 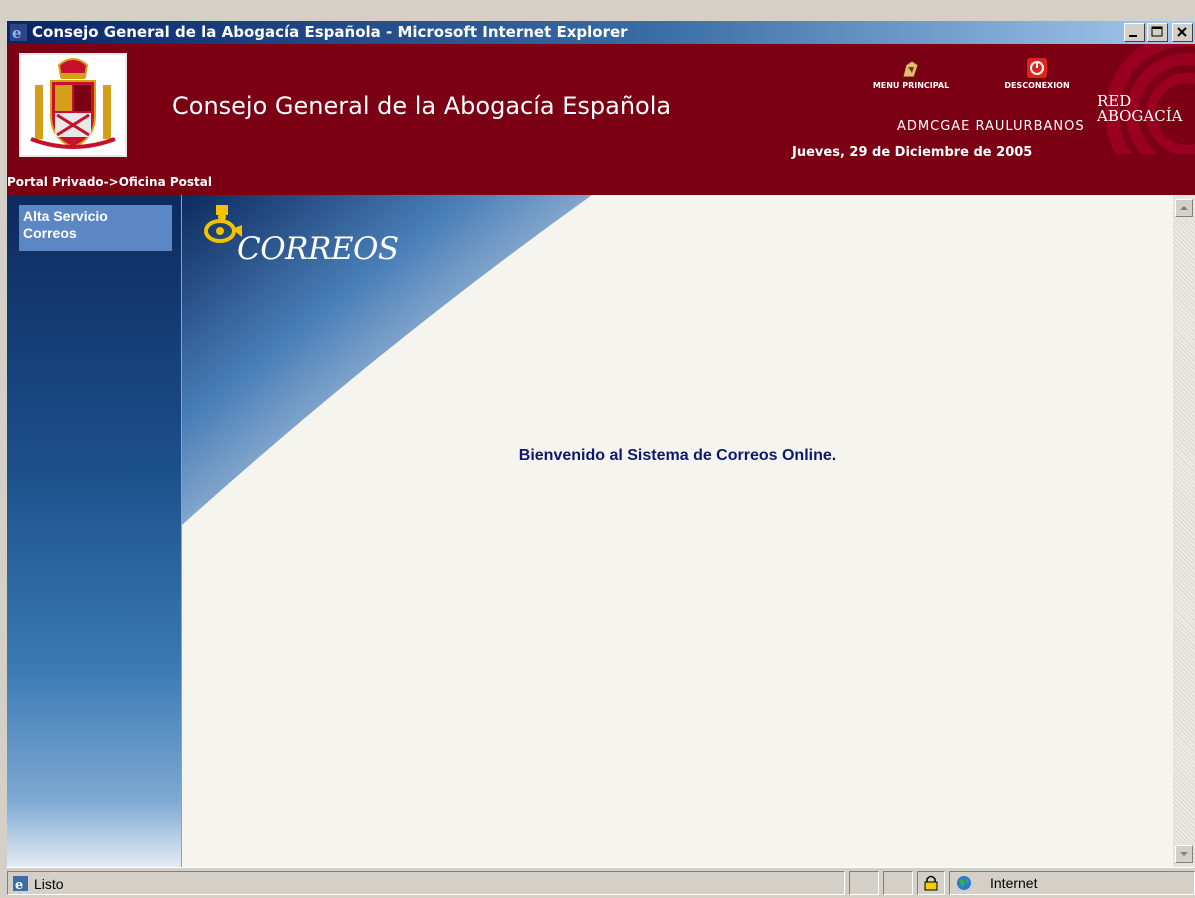 I want to click on zone-text: Internet, so click(x=1014, y=883).